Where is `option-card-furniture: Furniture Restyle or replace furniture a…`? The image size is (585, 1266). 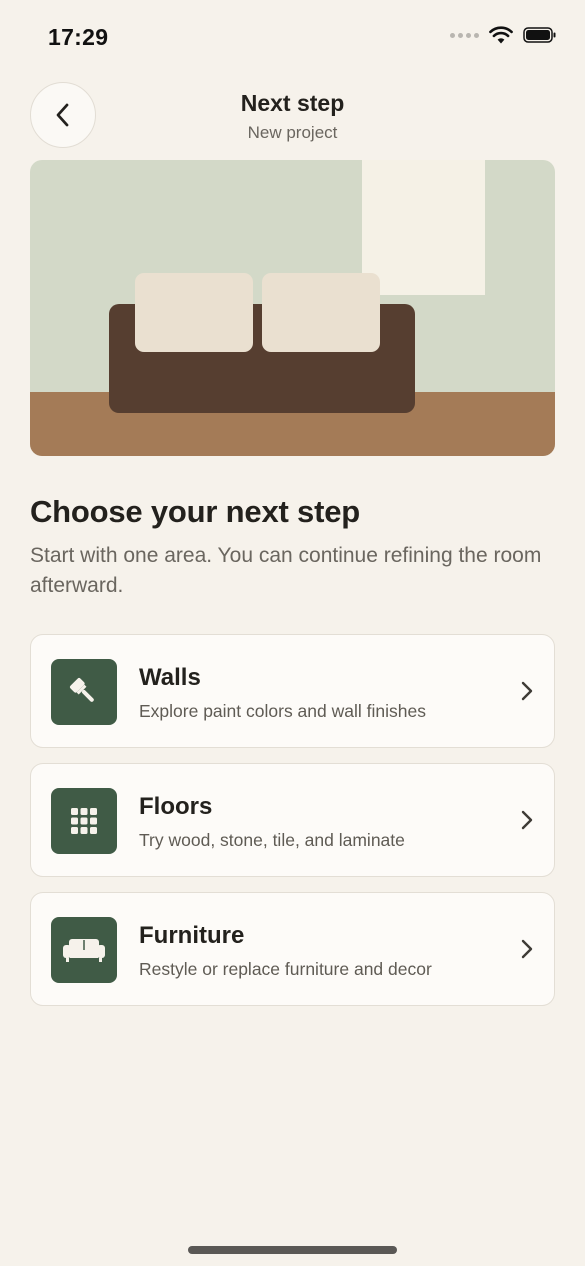 option-card-furniture: Furniture Restyle or replace furniture a… is located at coordinates (292, 949).